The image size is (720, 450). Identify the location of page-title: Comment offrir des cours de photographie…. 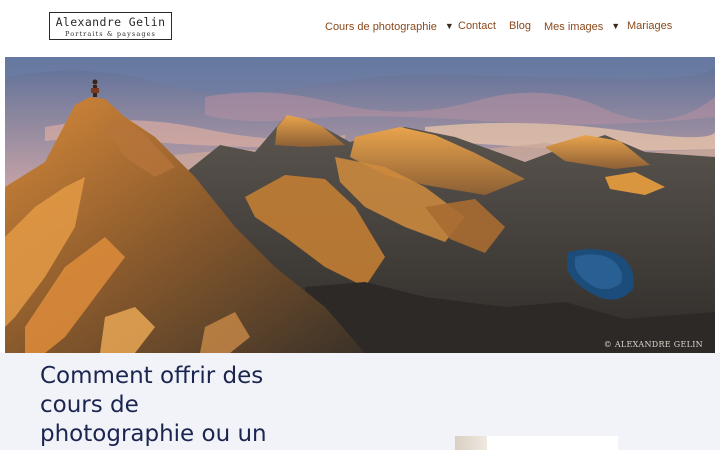
(153, 405).